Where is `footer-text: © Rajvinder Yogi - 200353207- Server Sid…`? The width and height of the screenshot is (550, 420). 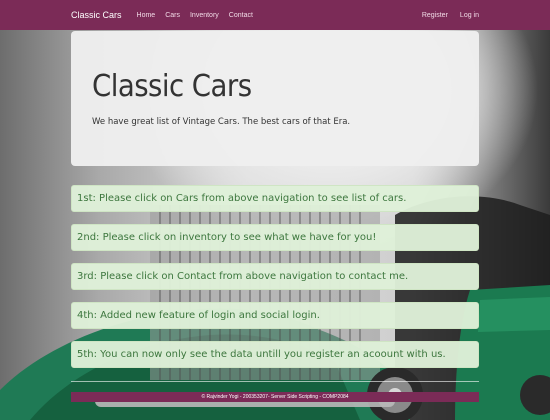
footer-text: © Rajvinder Yogi - 200353207- Server Sid… is located at coordinates (275, 397).